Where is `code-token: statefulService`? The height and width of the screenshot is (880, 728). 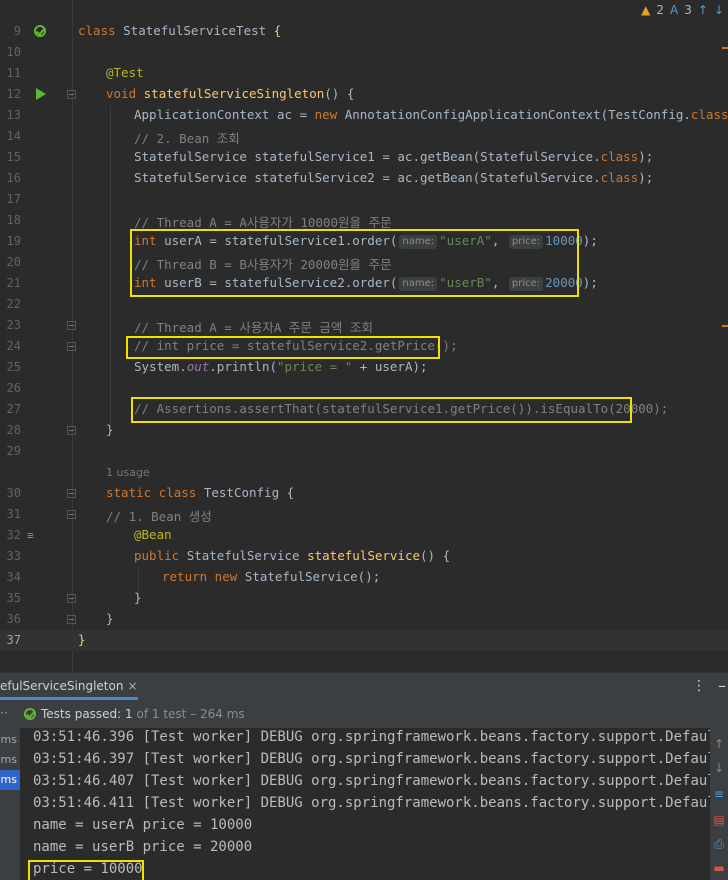
code-token: statefulService is located at coordinates (363, 555).